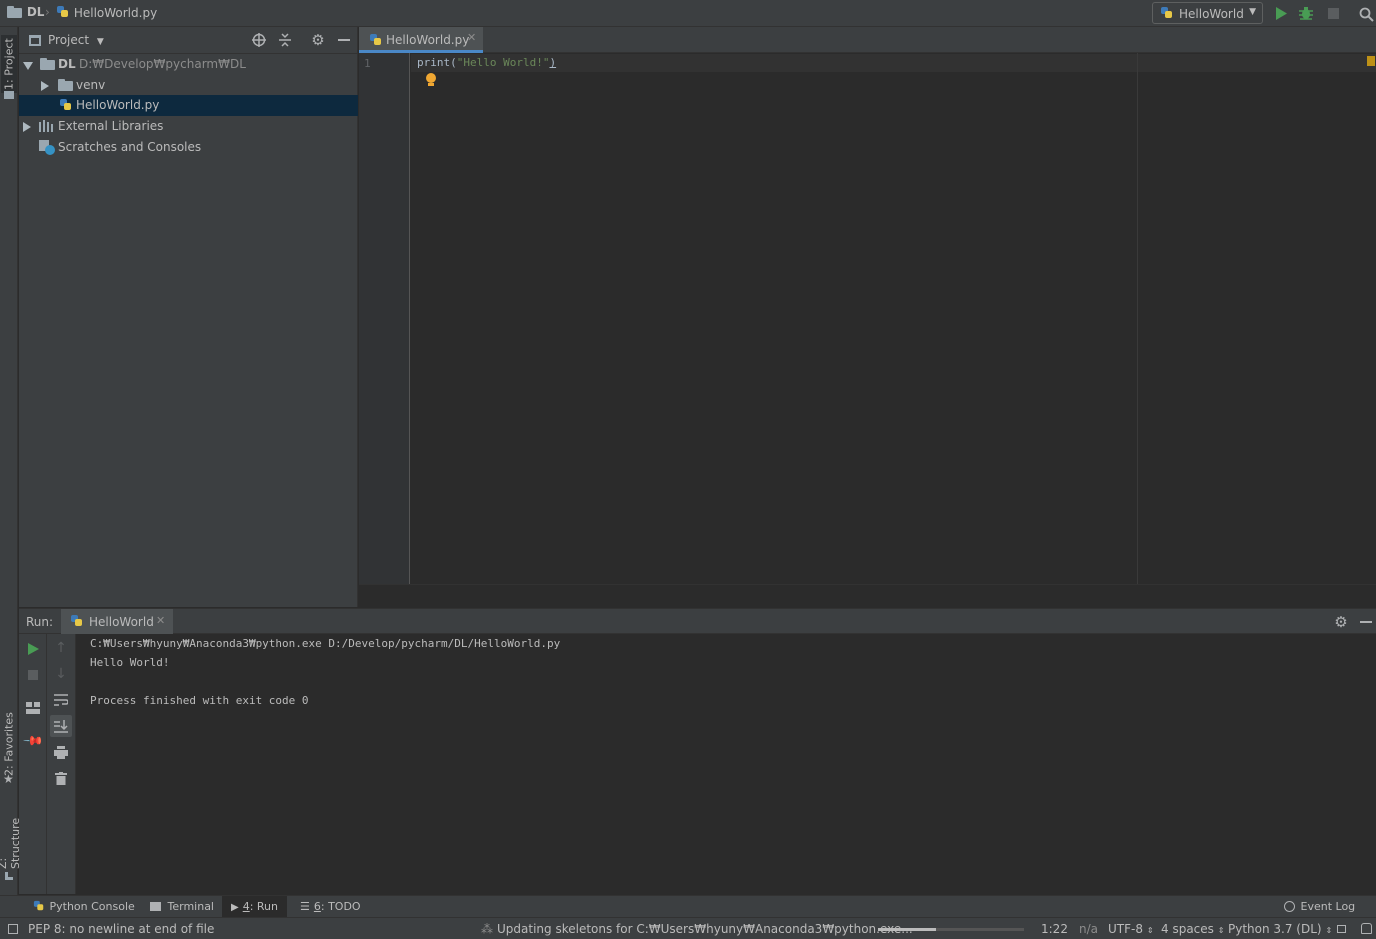 The image size is (1376, 939). I want to click on pin-icon: 📌, so click(33, 741).